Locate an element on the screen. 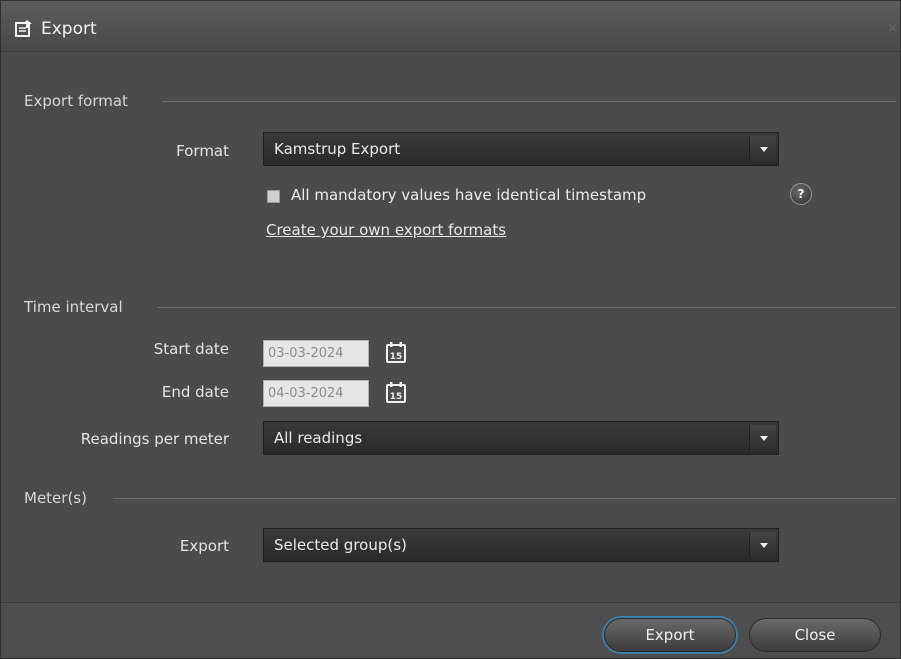 This screenshot has width=901, height=659. export-button: Export is located at coordinates (670, 635).